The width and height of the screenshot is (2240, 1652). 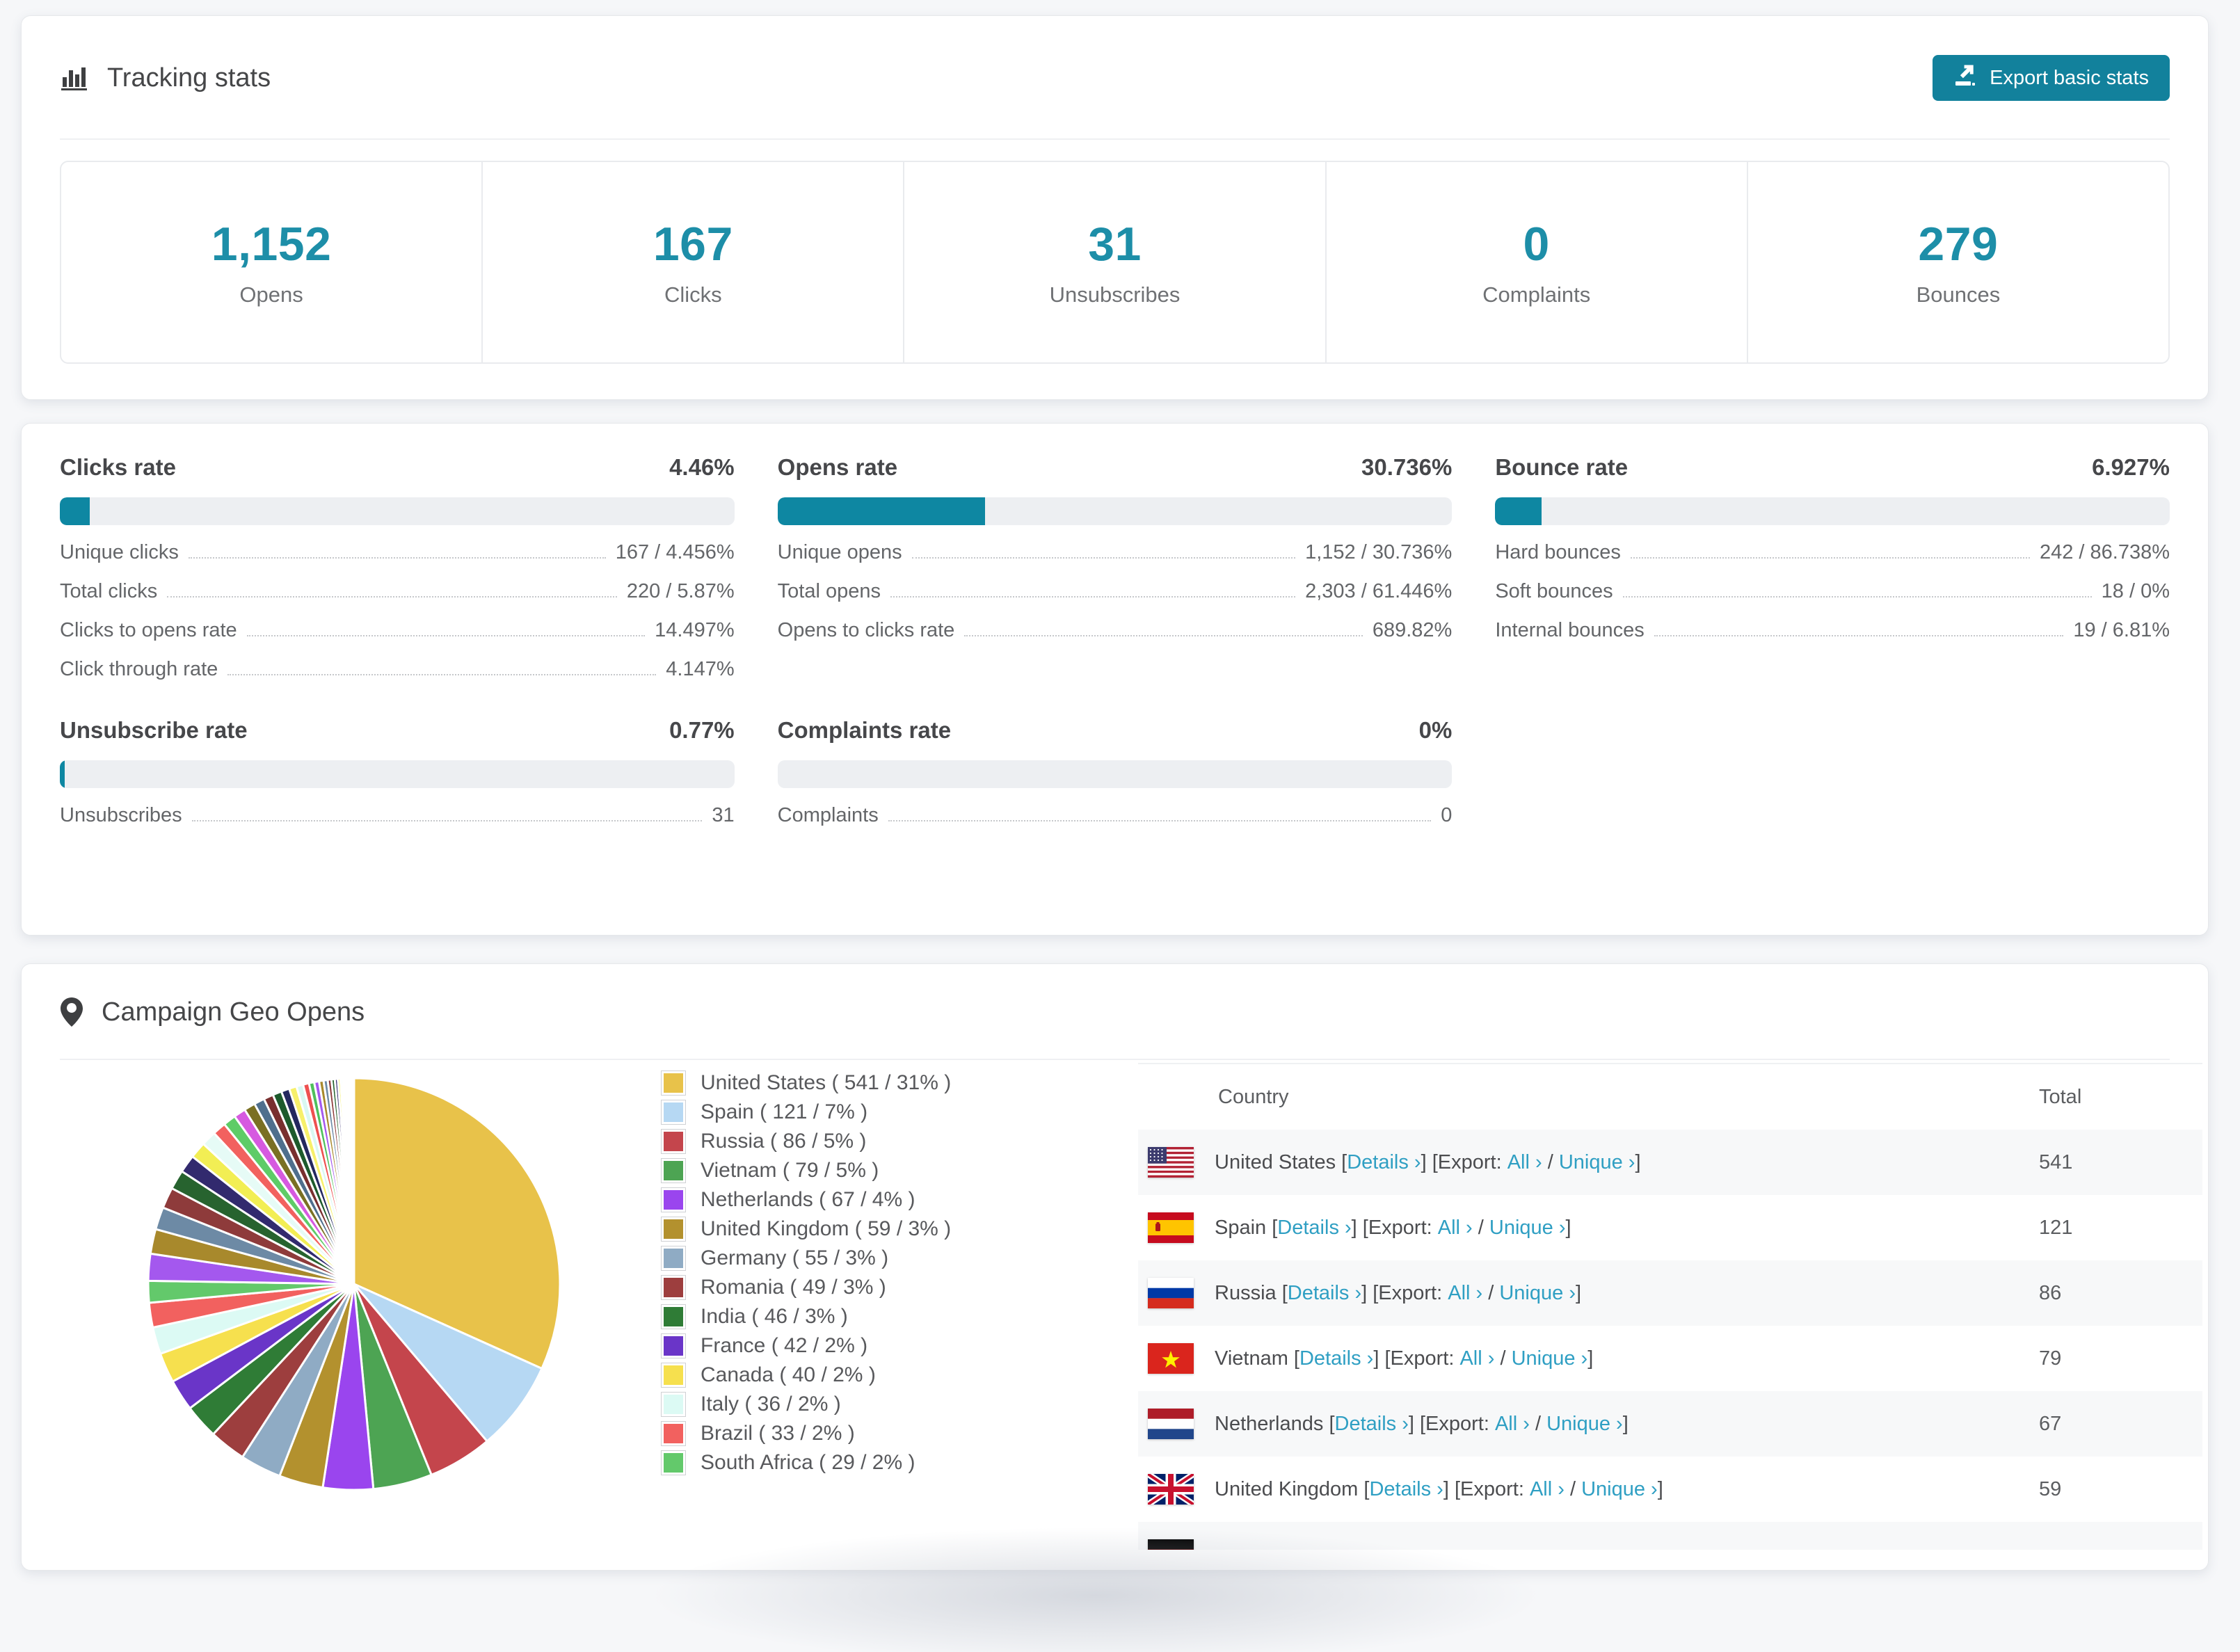 I want to click on legend-label: South Africa ( 29 / 2% ), so click(x=808, y=1463).